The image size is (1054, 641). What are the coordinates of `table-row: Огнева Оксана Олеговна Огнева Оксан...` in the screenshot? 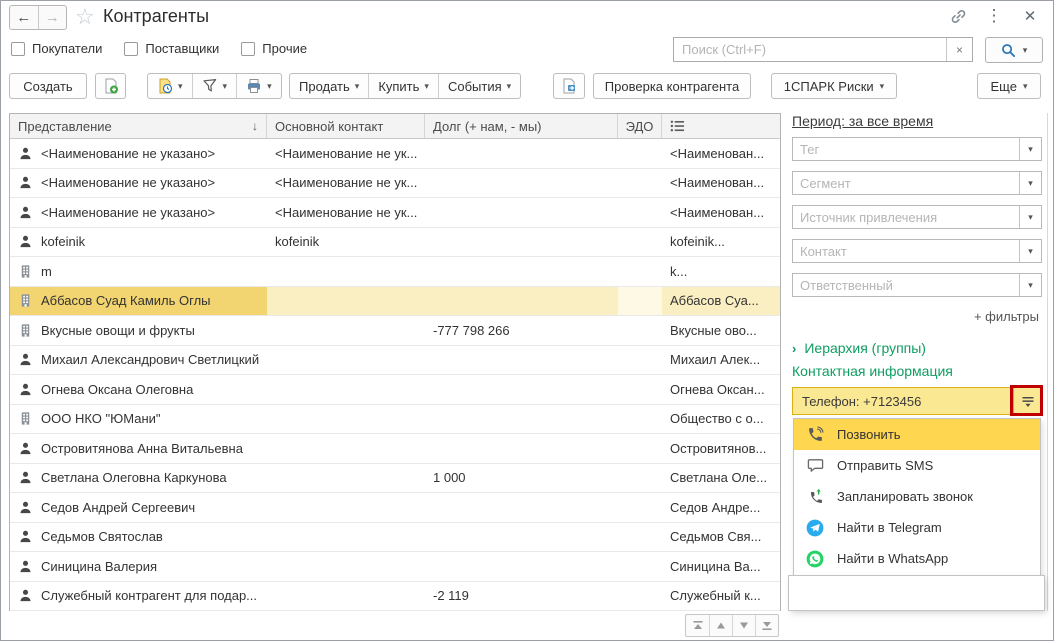 It's located at (395, 390).